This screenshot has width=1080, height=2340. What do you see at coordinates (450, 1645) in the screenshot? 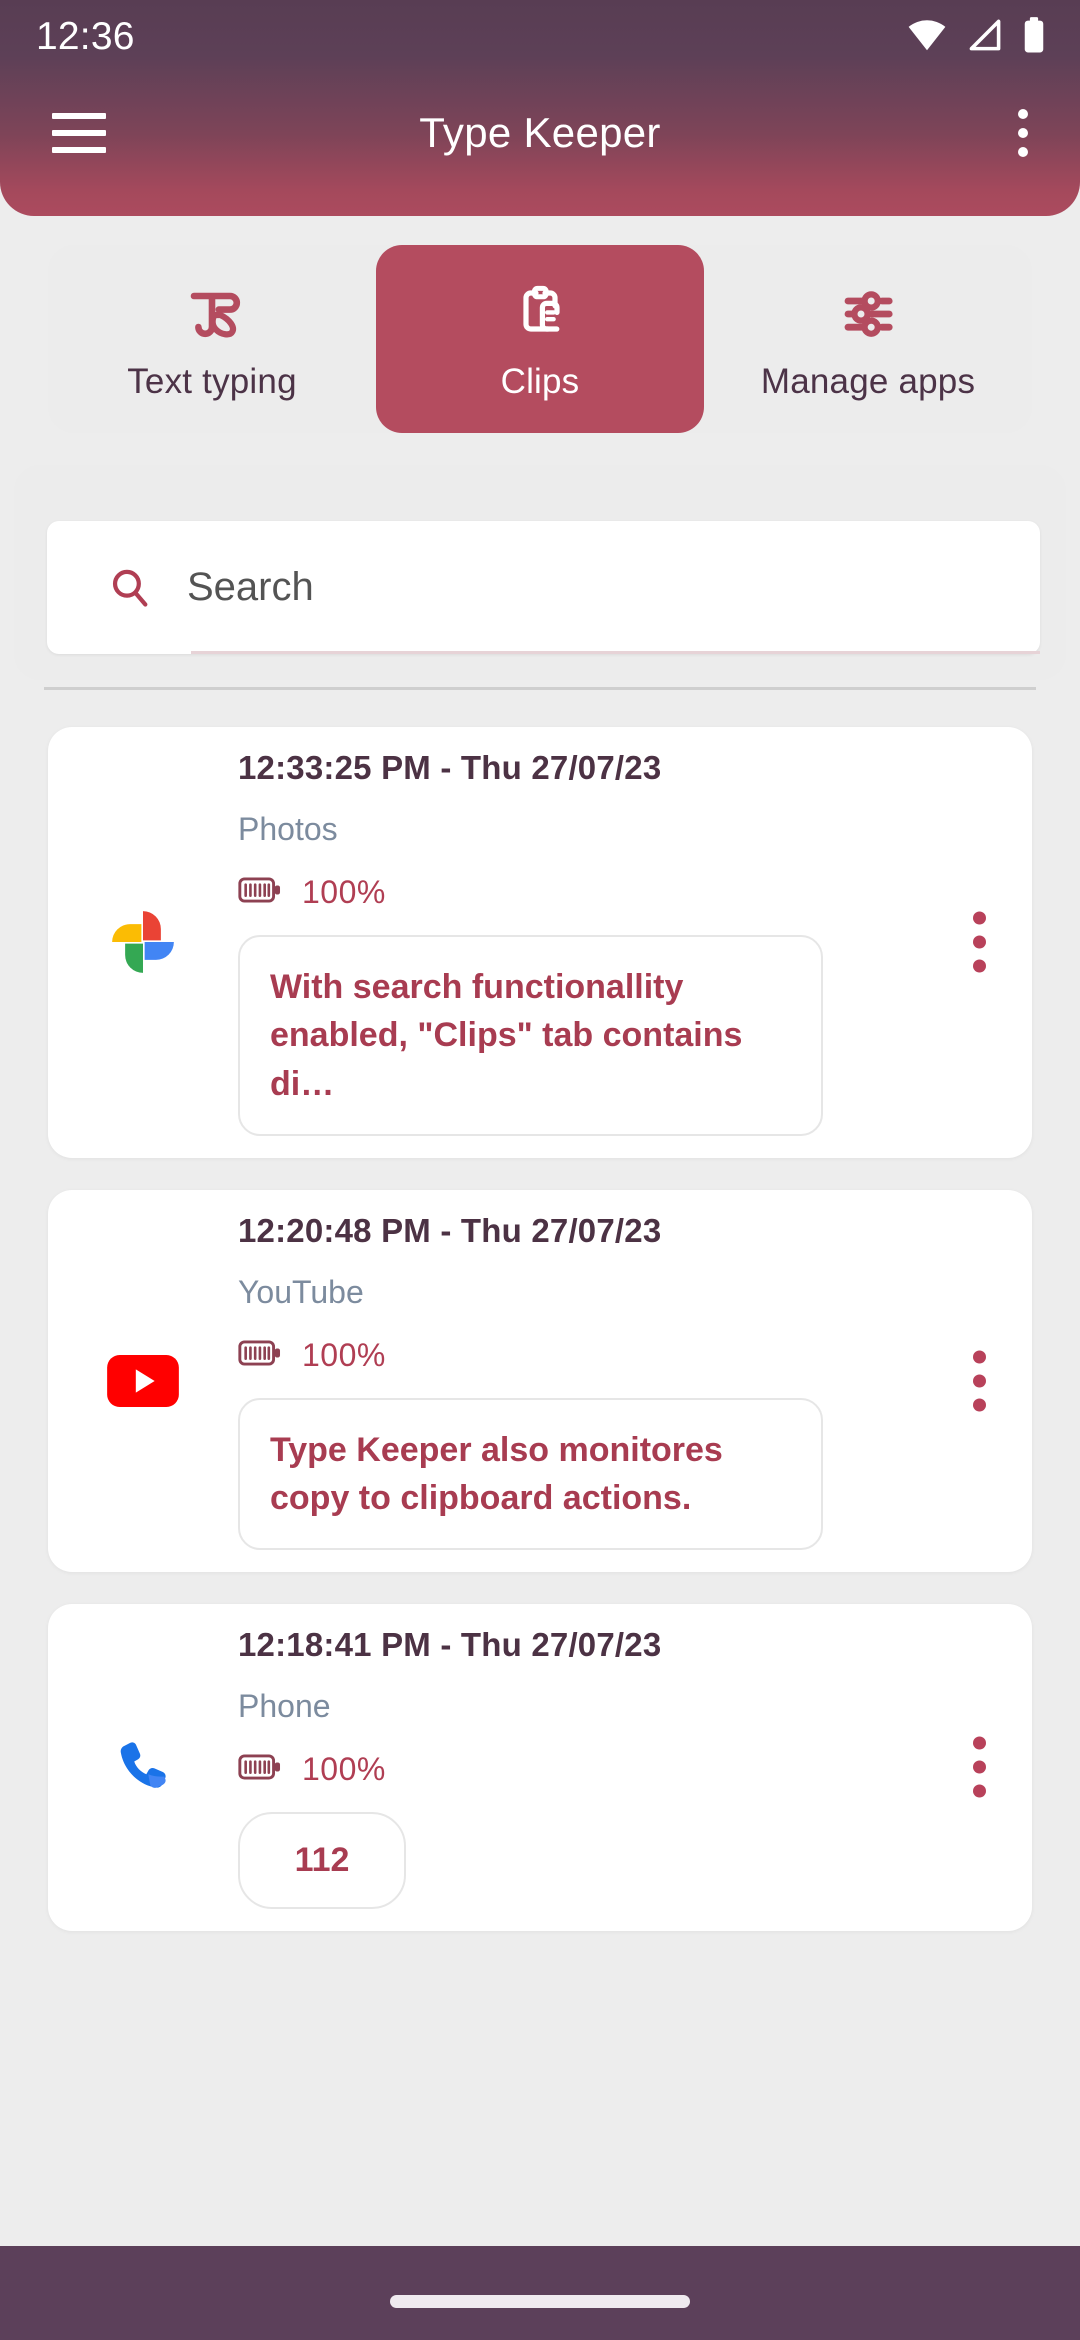
I see `clip-timestamp: 12:18:41 PM - Thu 27/07/23` at bounding box center [450, 1645].